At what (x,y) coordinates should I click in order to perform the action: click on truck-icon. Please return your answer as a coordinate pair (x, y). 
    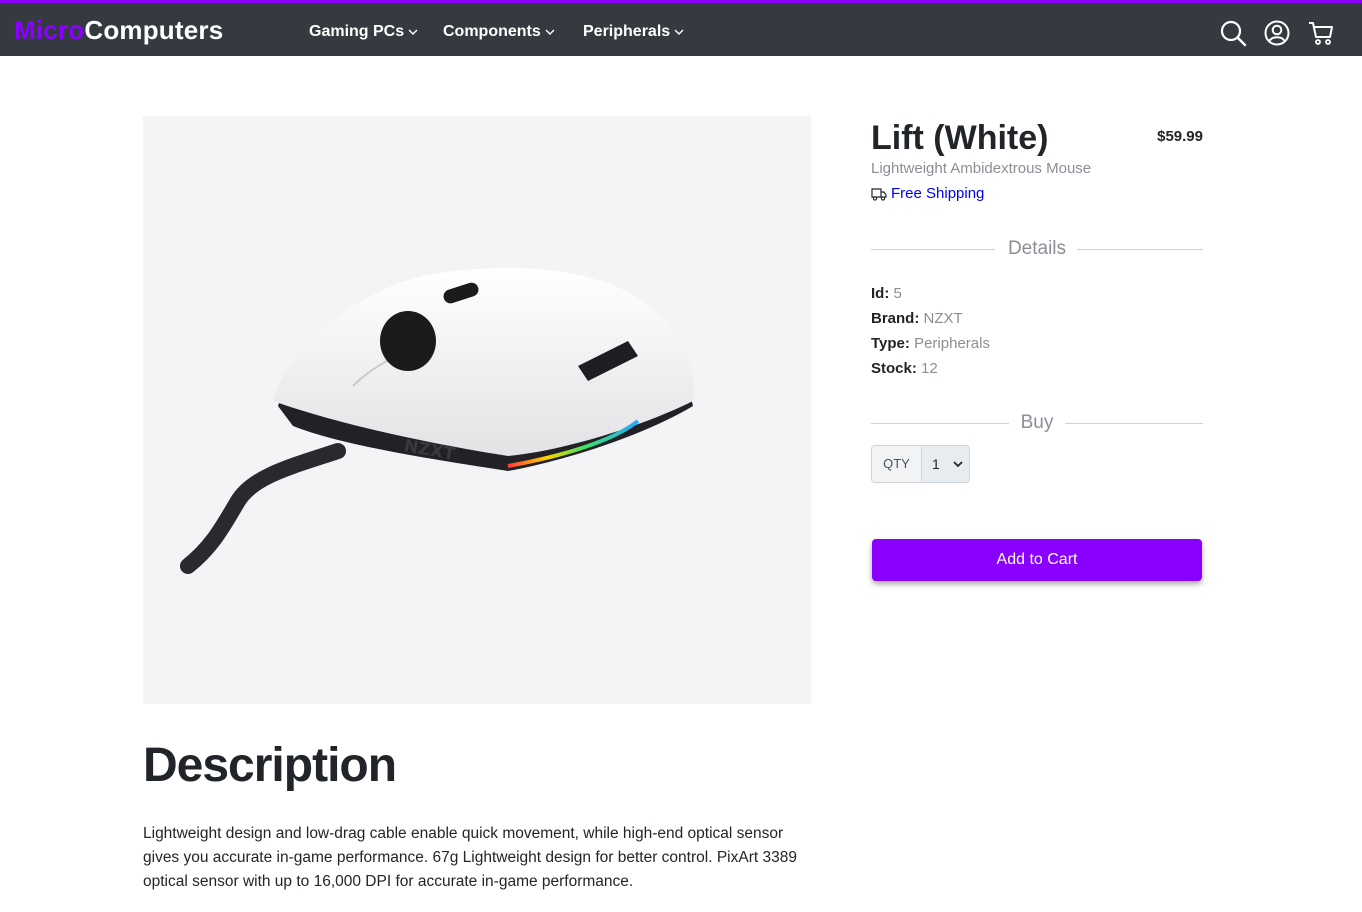
    Looking at the image, I should click on (879, 194).